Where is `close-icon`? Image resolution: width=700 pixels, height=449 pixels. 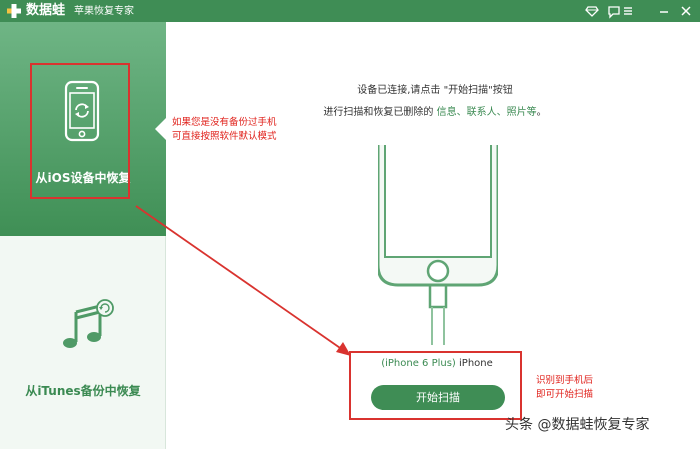 close-icon is located at coordinates (686, 11).